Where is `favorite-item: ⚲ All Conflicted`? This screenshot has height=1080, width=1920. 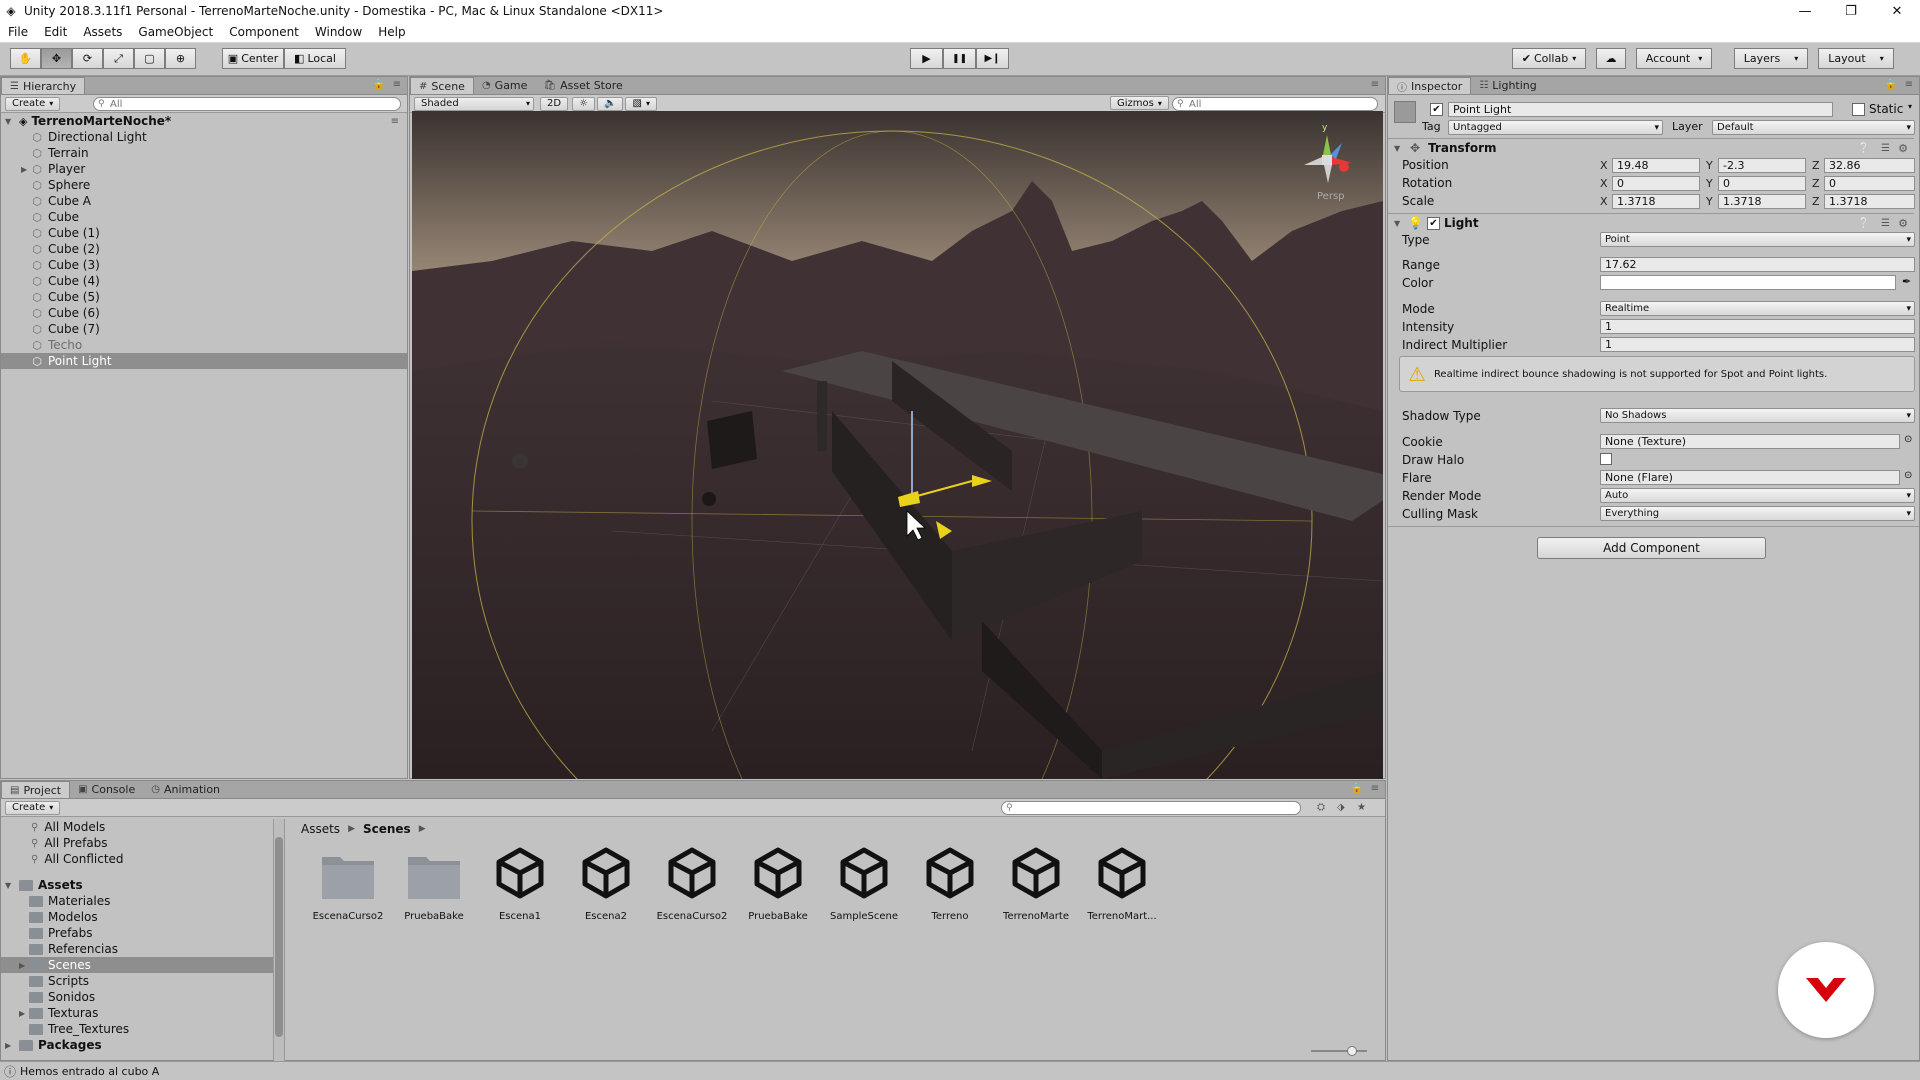
favorite-item: ⚲ All Conflicted is located at coordinates (142, 859).